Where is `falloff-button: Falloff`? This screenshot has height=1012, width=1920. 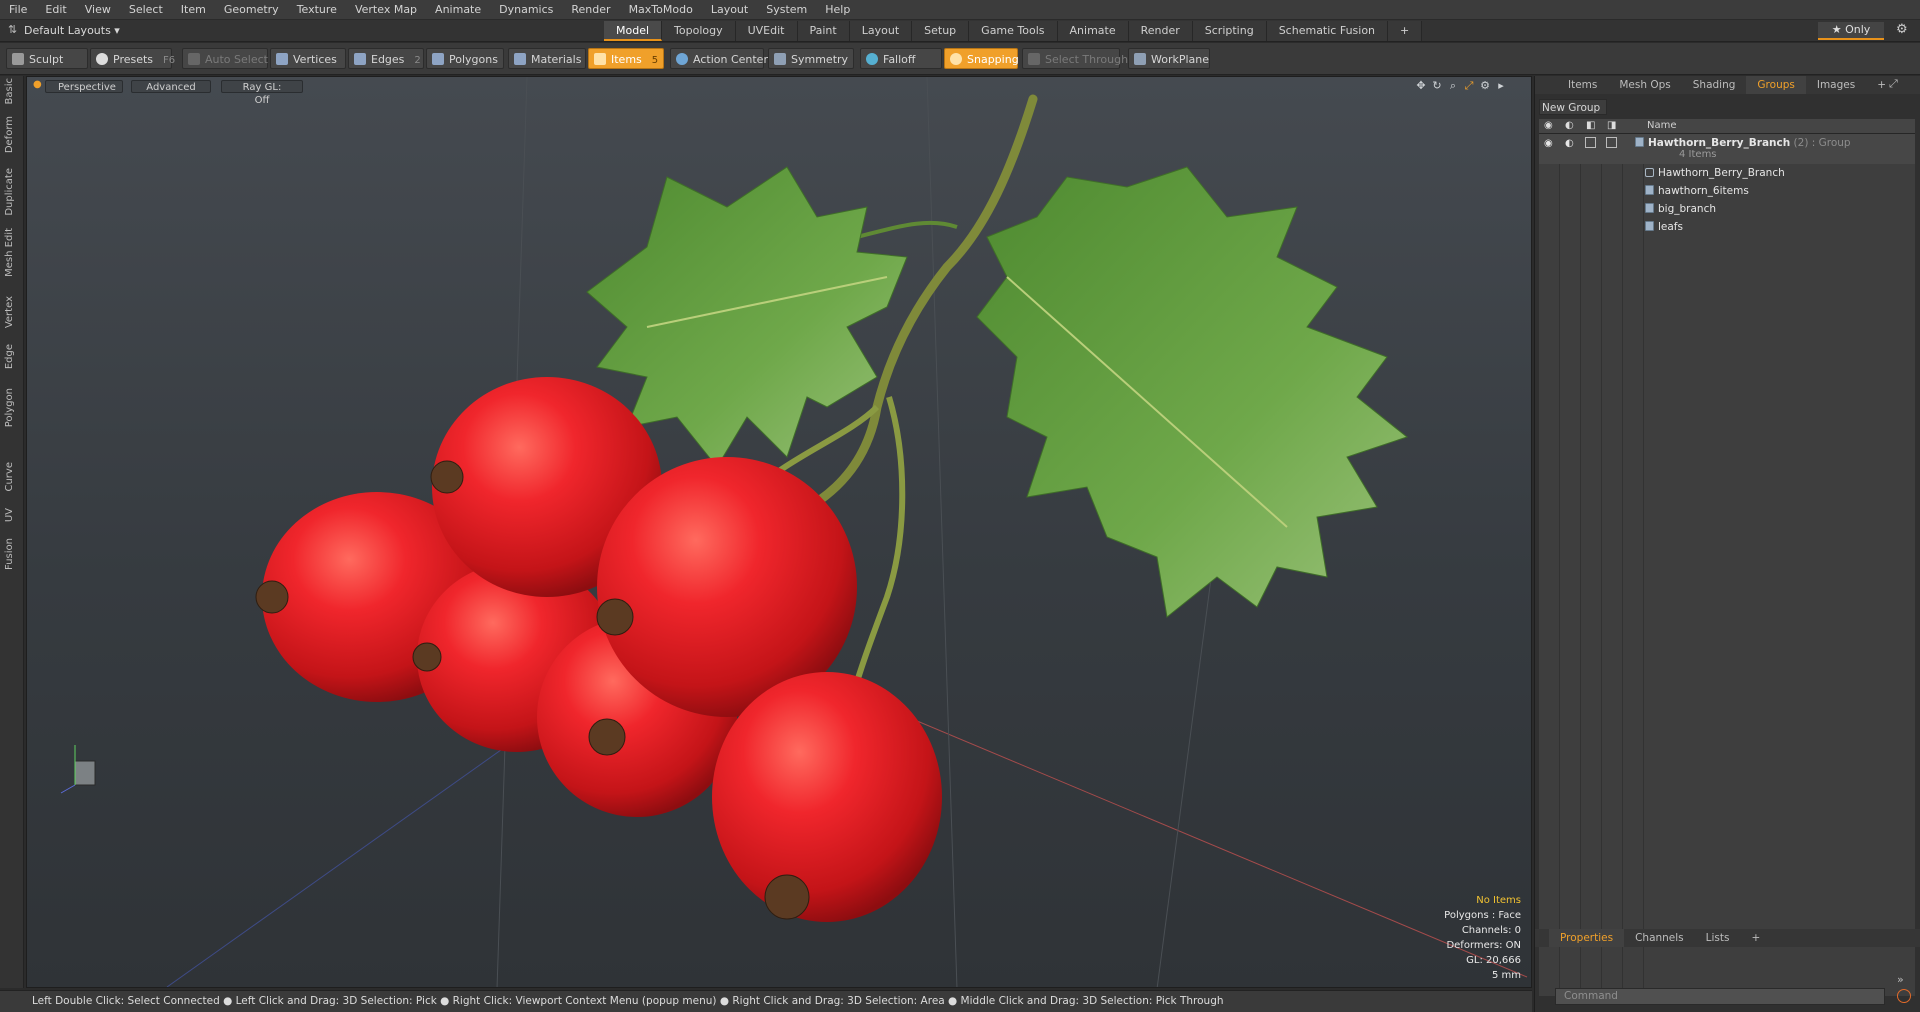 falloff-button: Falloff is located at coordinates (901, 58).